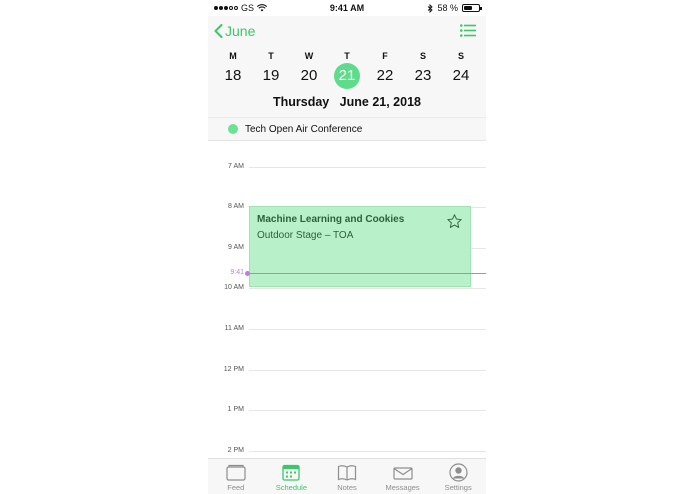 Image resolution: width=695 pixels, height=494 pixels. Describe the element at coordinates (233, 56) in the screenshot. I see `day-letter: M` at that location.